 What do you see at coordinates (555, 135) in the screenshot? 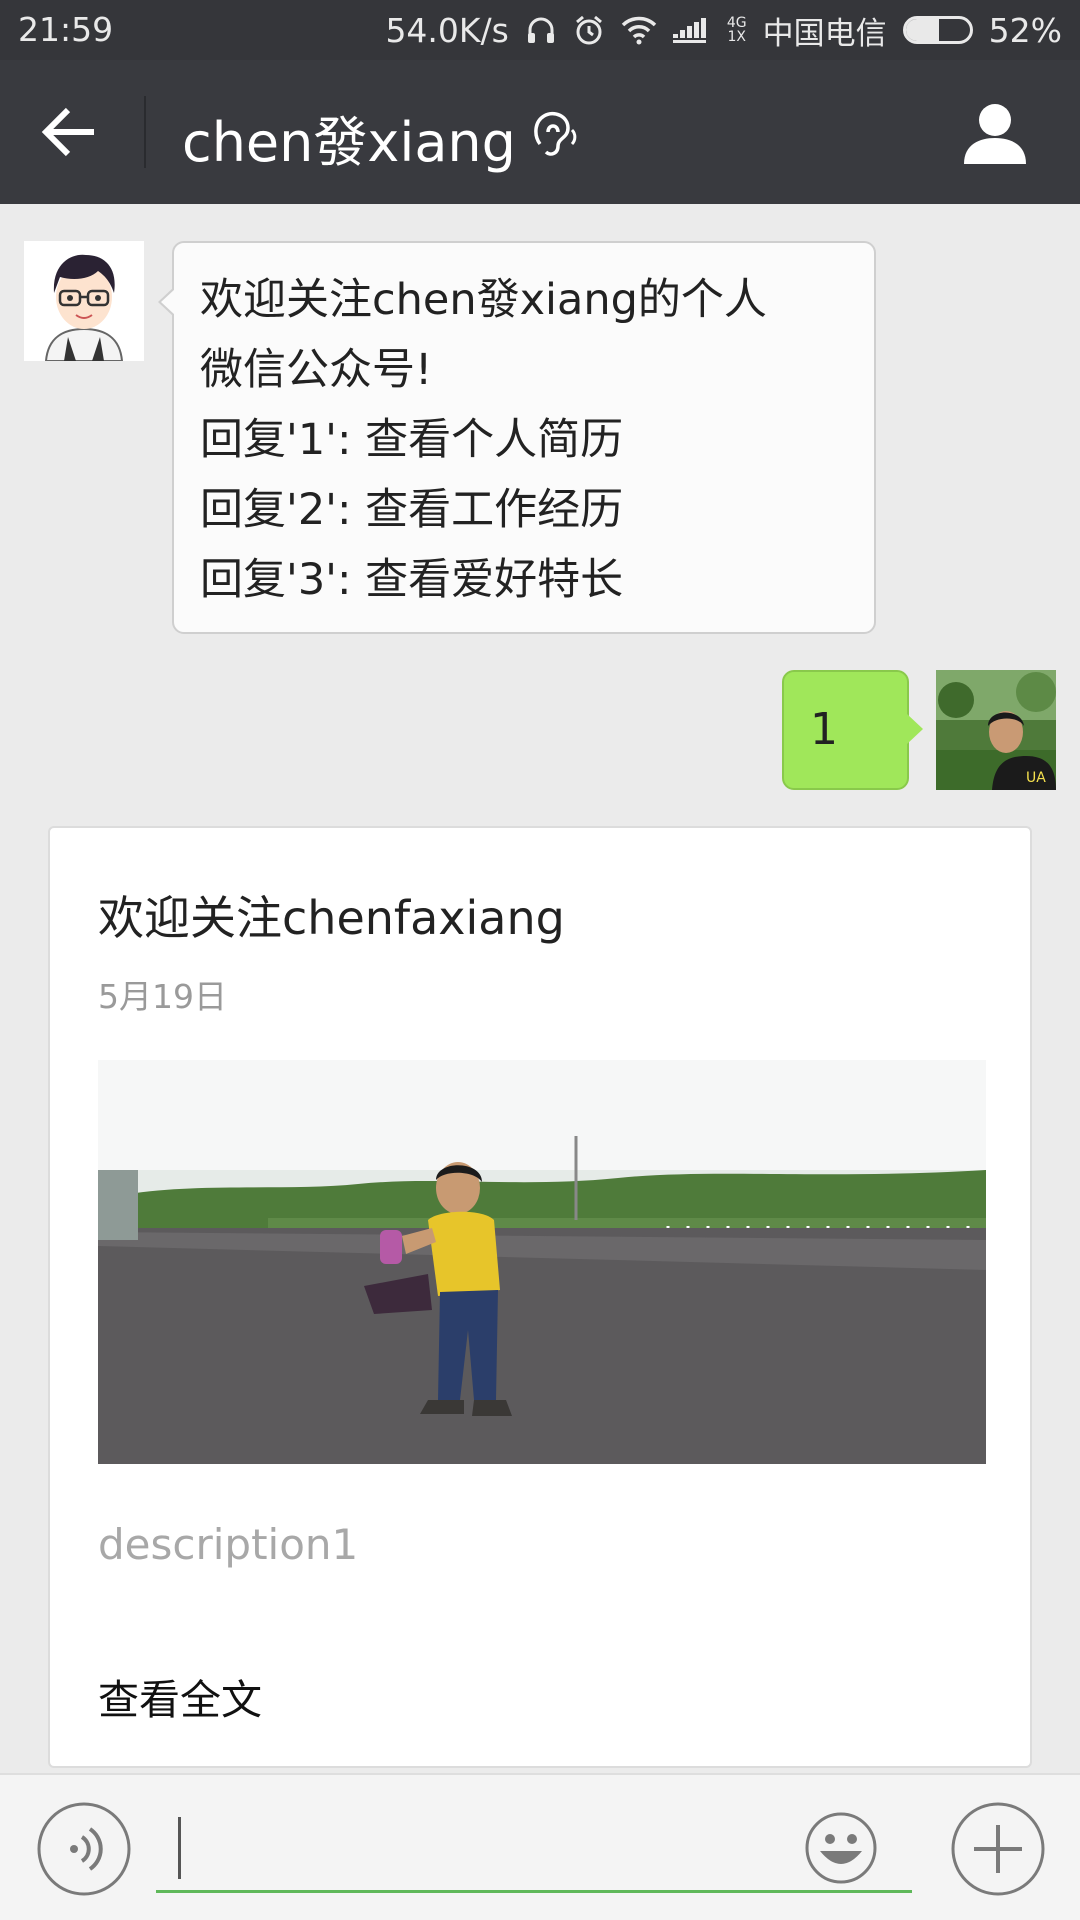
I see `earpiece-mode-icon` at bounding box center [555, 135].